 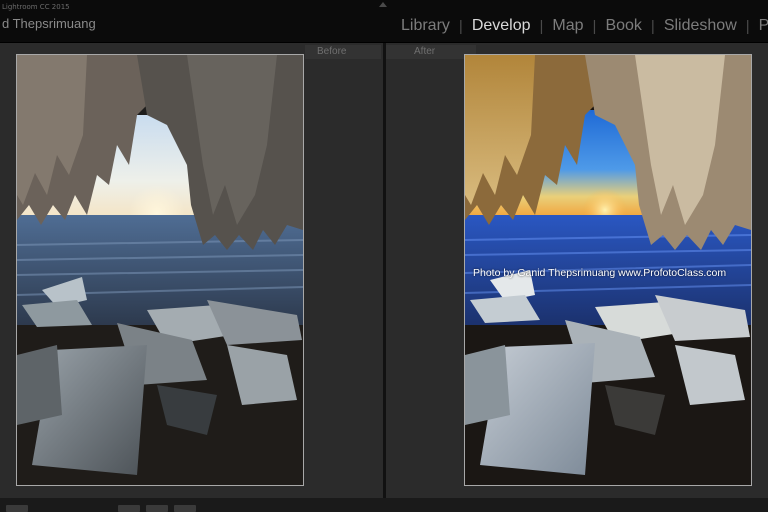 What do you see at coordinates (501, 26) in the screenshot?
I see `module-develop: Develop` at bounding box center [501, 26].